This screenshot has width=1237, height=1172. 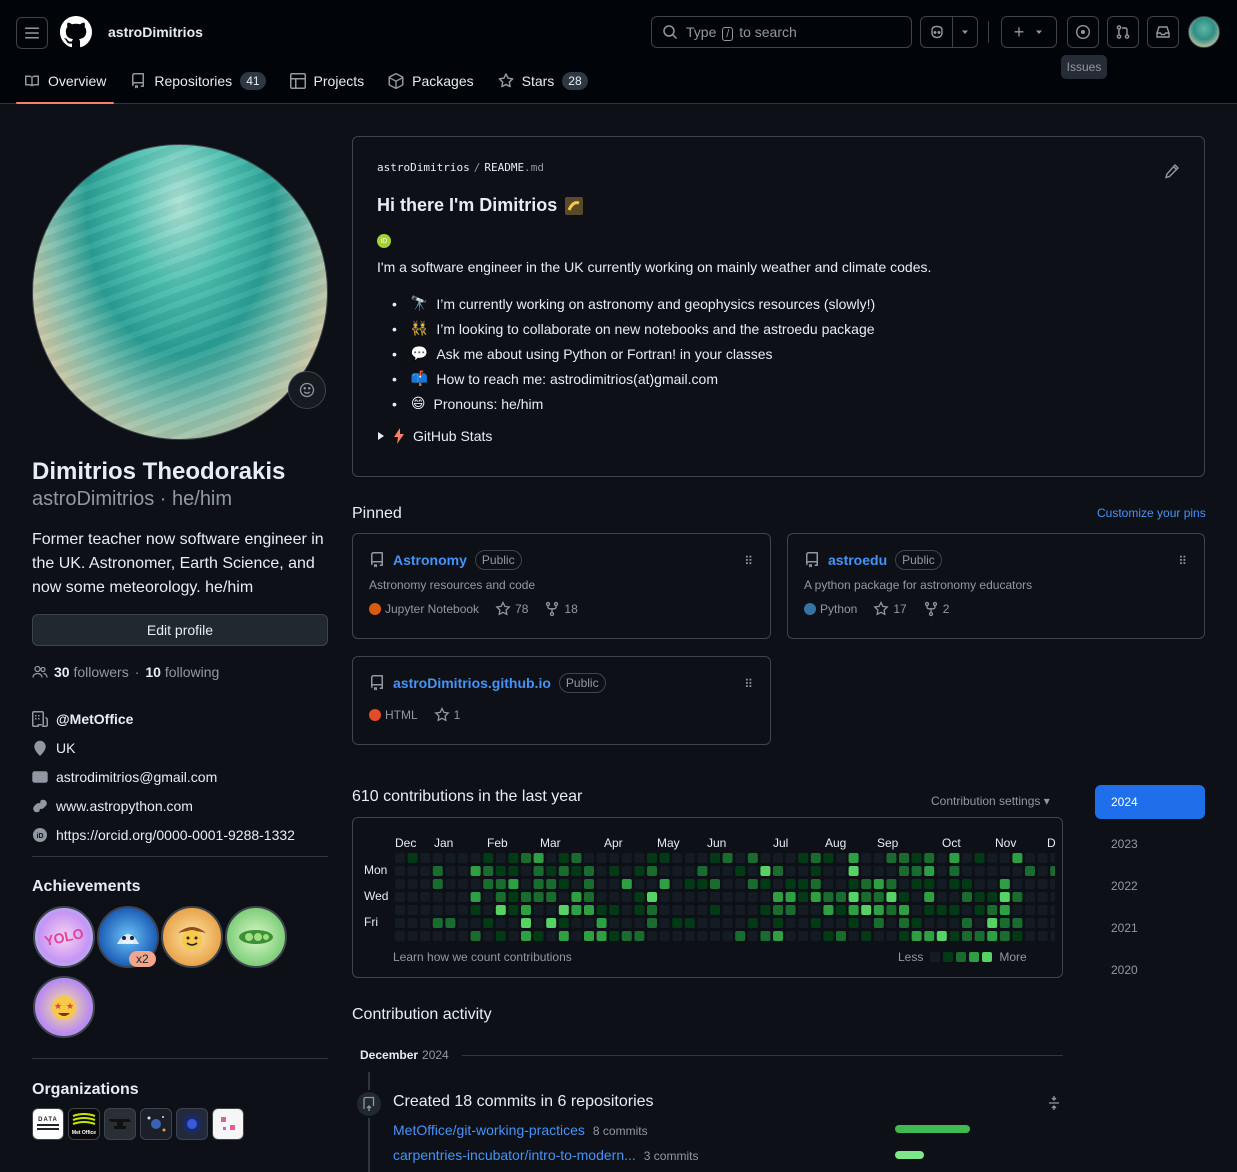 What do you see at coordinates (965, 32) in the screenshot?
I see `chevron-down-icon` at bounding box center [965, 32].